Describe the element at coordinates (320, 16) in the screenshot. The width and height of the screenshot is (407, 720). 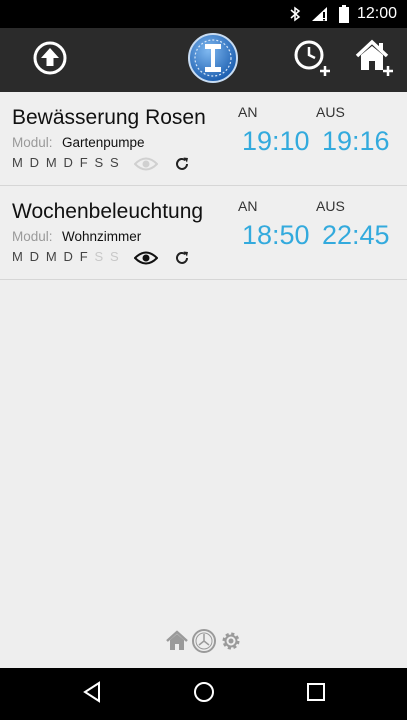
I see `signal-icon` at that location.